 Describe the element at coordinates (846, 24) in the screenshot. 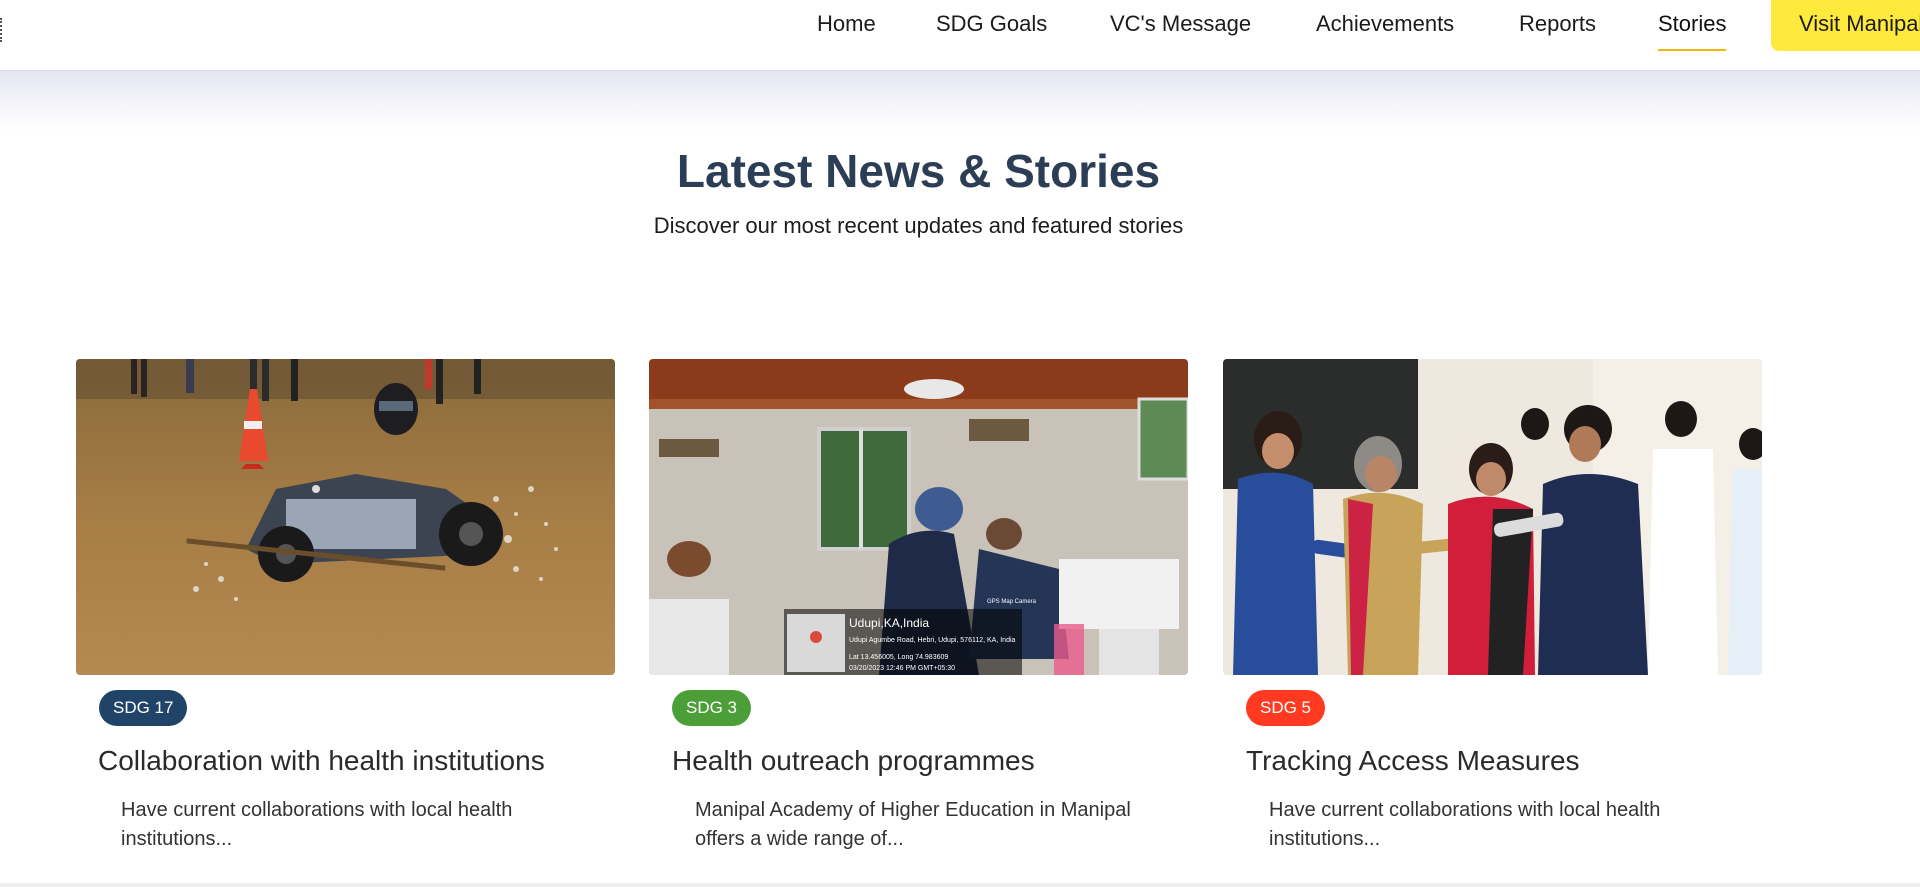

I see `nav-home: Home` at that location.